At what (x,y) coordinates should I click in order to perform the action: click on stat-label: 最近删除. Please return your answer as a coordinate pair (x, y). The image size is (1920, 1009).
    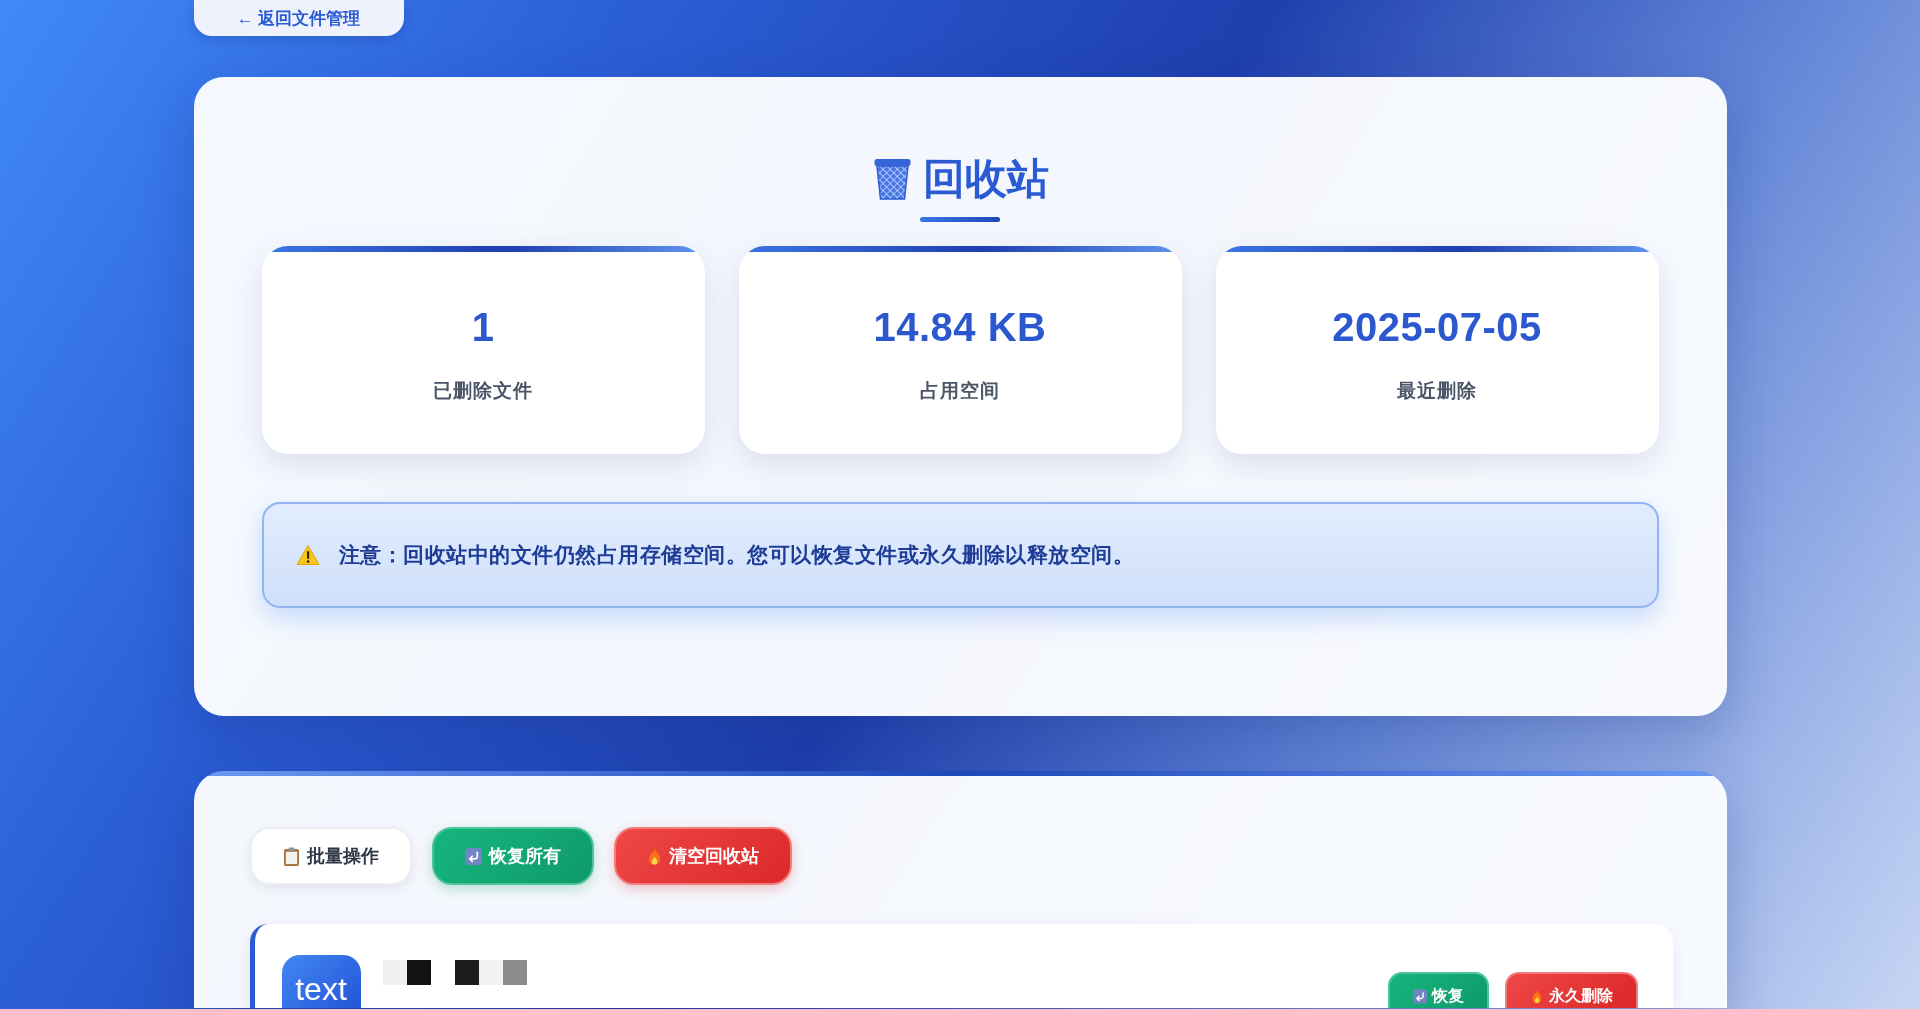
    Looking at the image, I should click on (1437, 390).